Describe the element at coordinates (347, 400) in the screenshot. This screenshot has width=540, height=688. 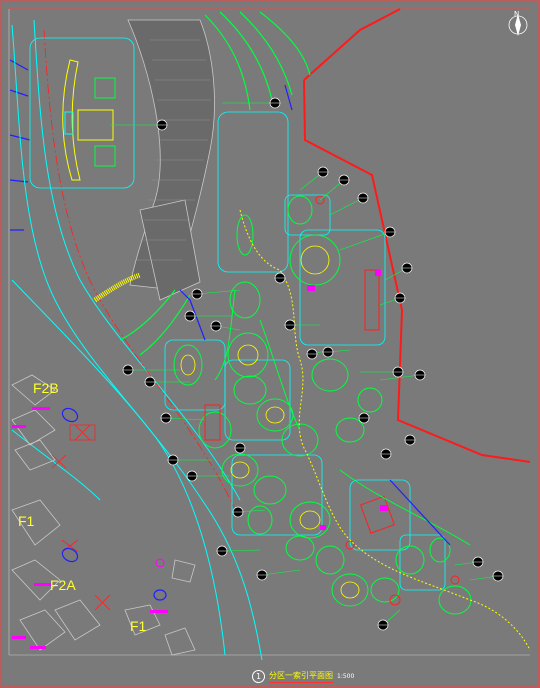
I see `magenta-feature-markers` at that location.